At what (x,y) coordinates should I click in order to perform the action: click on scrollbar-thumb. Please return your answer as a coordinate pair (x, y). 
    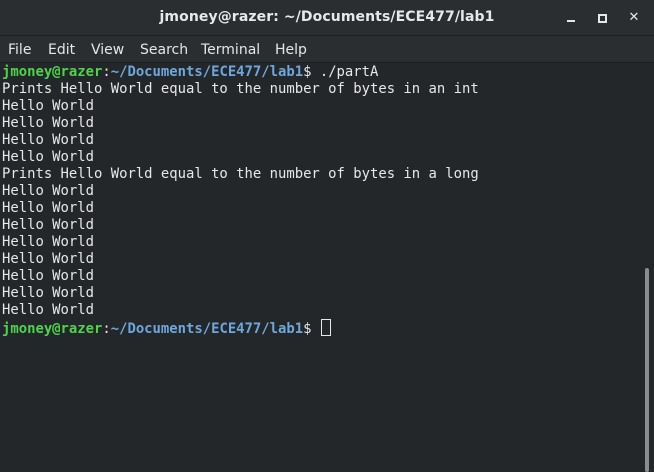
    Looking at the image, I should click on (647, 370).